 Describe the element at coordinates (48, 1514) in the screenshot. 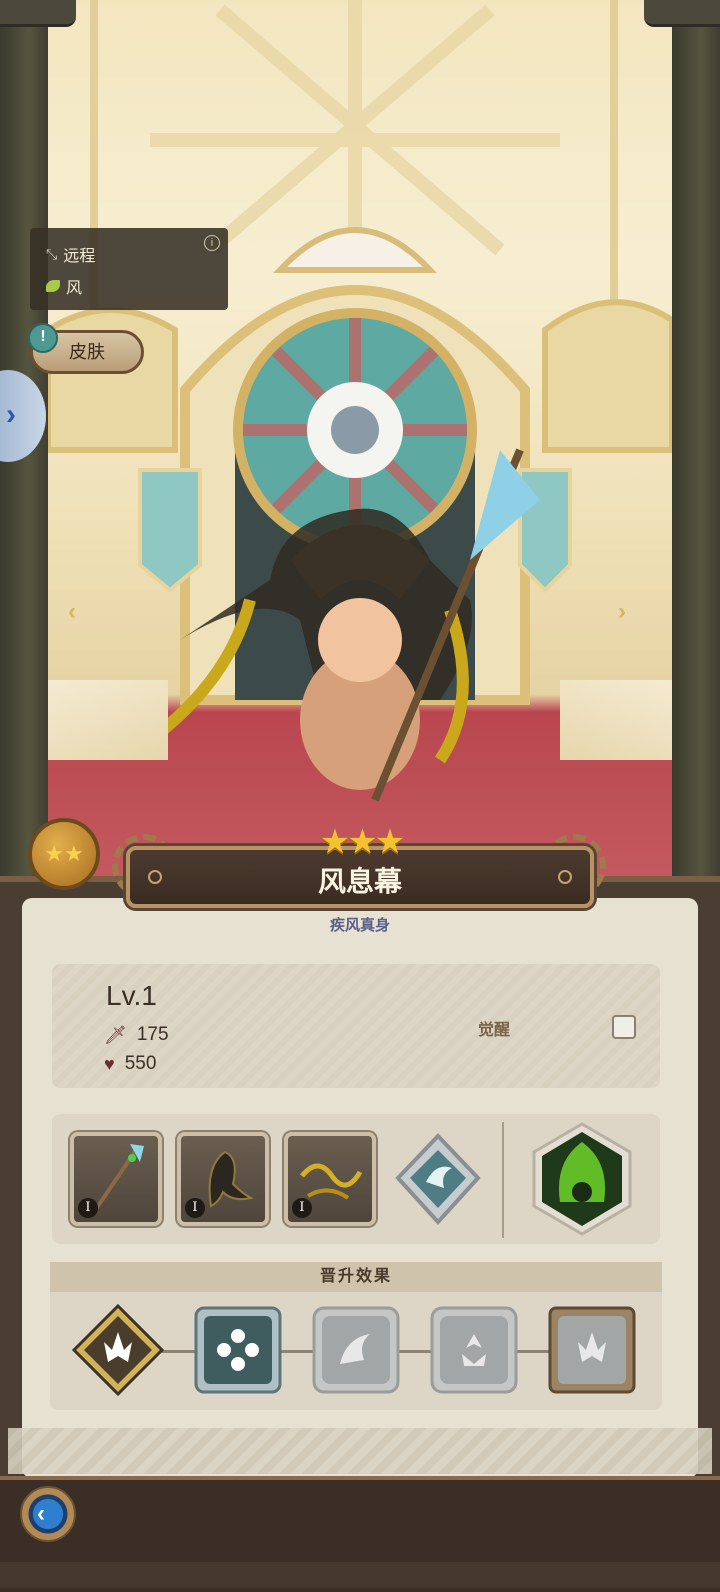

I see `back-button: ‹` at that location.